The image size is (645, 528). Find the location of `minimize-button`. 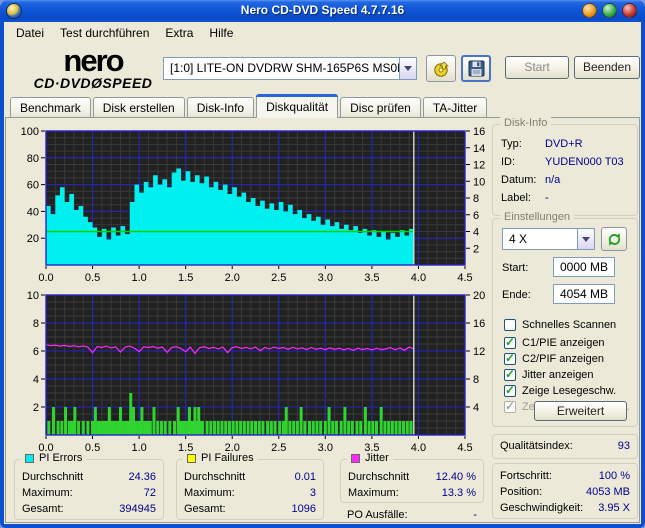

minimize-button is located at coordinates (589, 10).